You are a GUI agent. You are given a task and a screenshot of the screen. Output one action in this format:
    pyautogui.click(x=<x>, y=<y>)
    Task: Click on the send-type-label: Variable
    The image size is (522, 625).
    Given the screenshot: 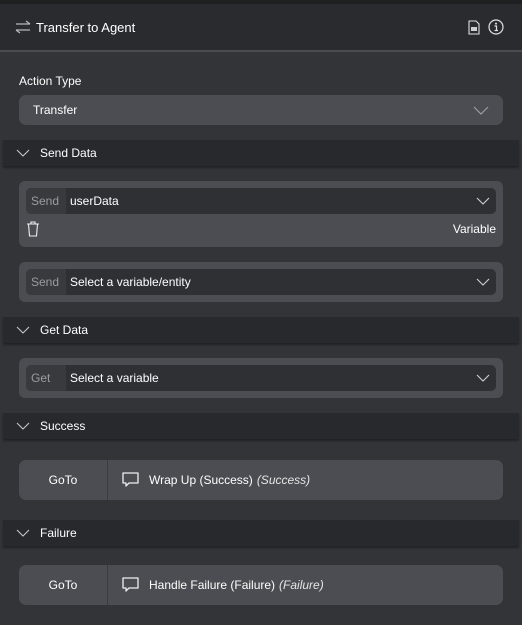 What is the action you would take?
    pyautogui.click(x=474, y=229)
    